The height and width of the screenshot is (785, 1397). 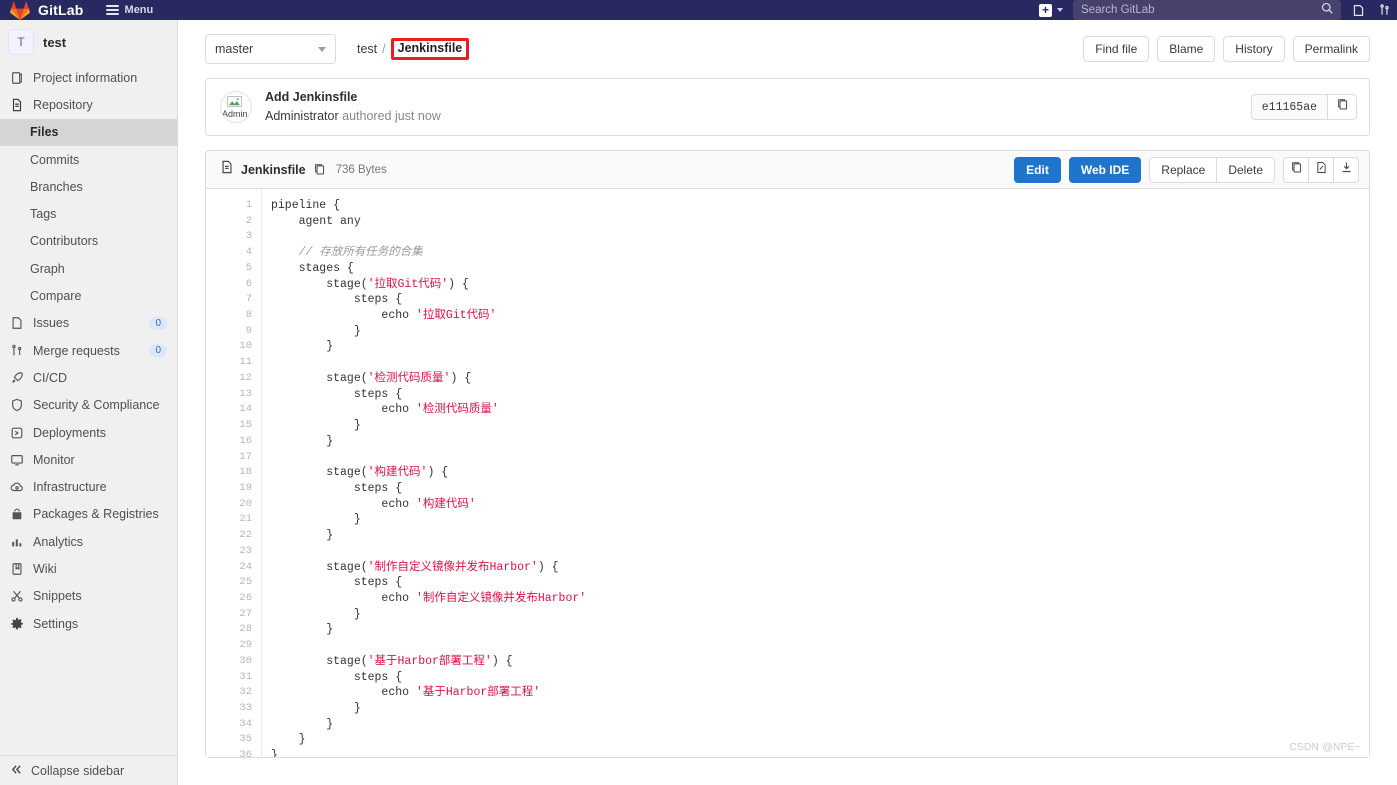 What do you see at coordinates (88, 596) in the screenshot?
I see `sidebar-item-snippets: Snippets` at bounding box center [88, 596].